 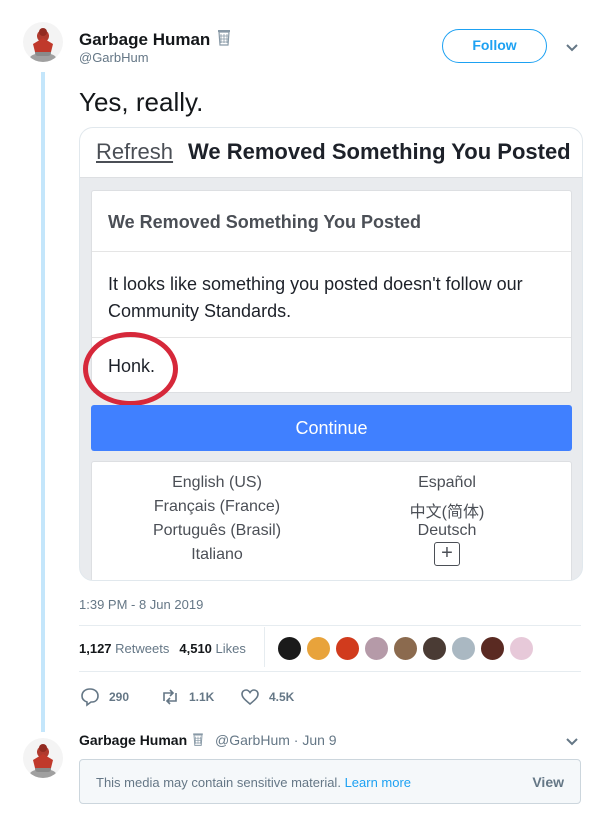 I want to click on retweet-count: 1.1K, so click(x=202, y=697).